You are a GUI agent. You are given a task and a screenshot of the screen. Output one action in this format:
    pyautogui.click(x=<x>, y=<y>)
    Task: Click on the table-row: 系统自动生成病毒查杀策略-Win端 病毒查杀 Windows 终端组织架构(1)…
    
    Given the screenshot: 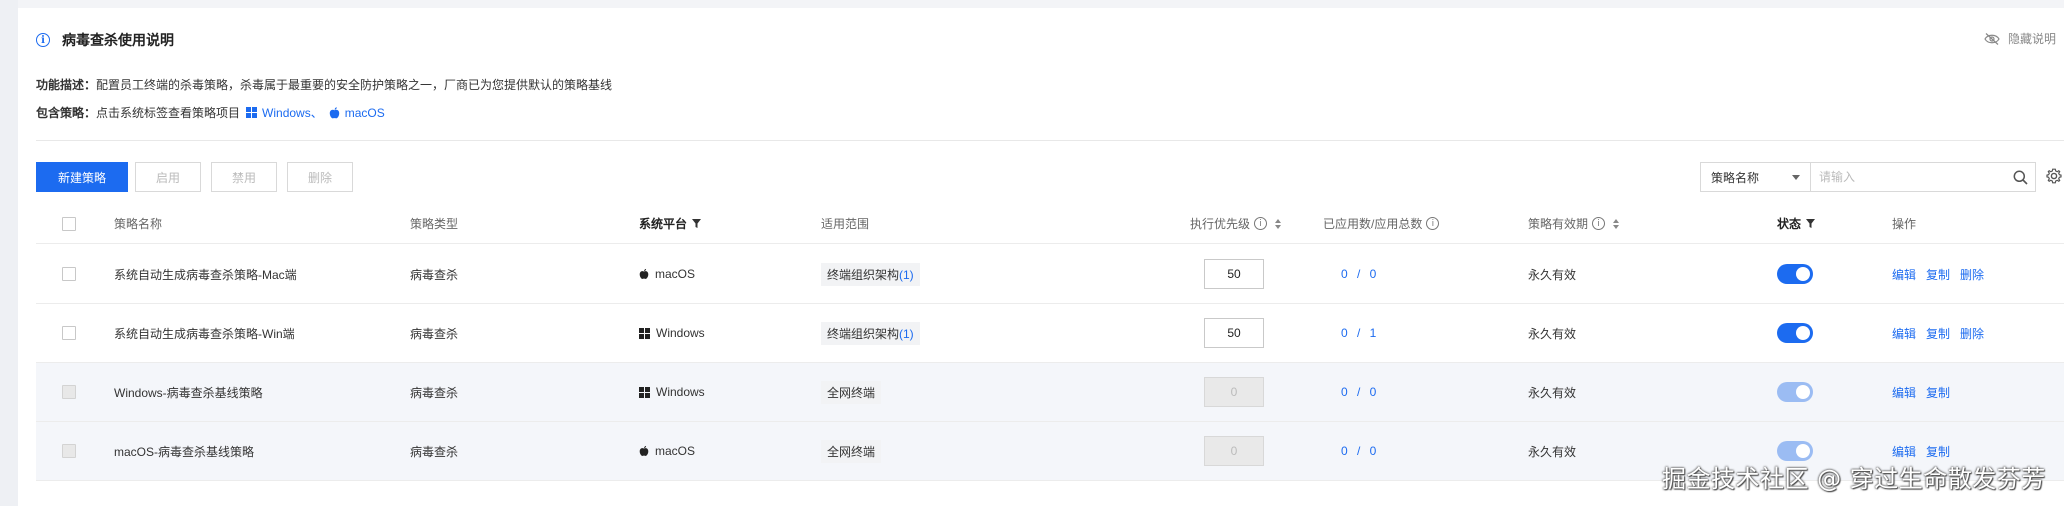 What is the action you would take?
    pyautogui.click(x=1050, y=333)
    